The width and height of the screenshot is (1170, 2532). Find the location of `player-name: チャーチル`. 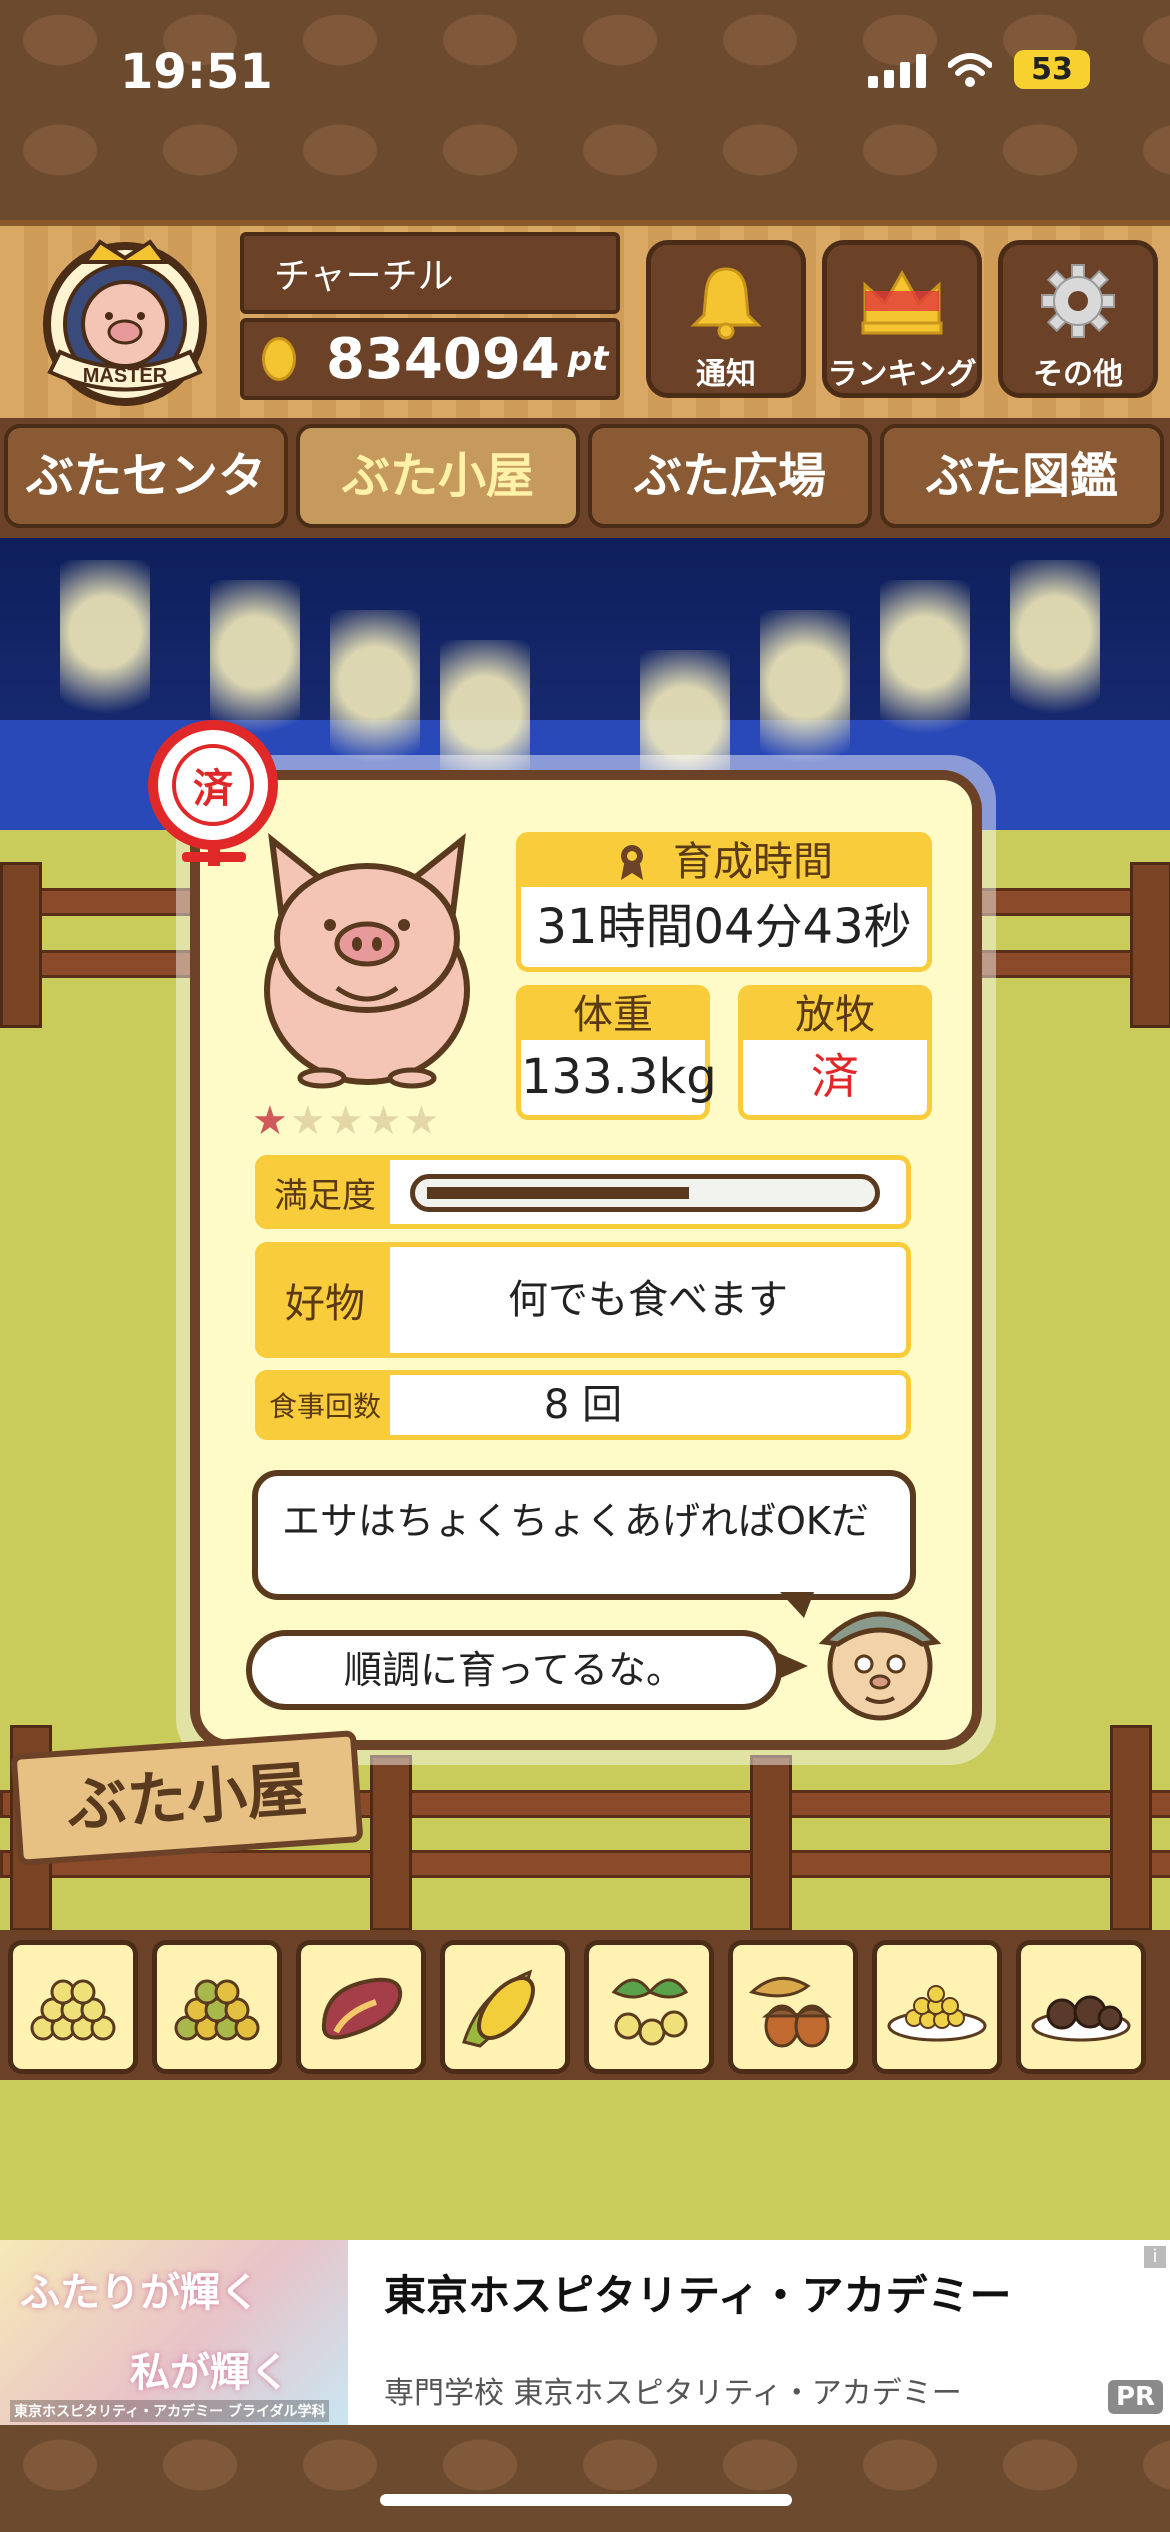

player-name: チャーチル is located at coordinates (430, 273).